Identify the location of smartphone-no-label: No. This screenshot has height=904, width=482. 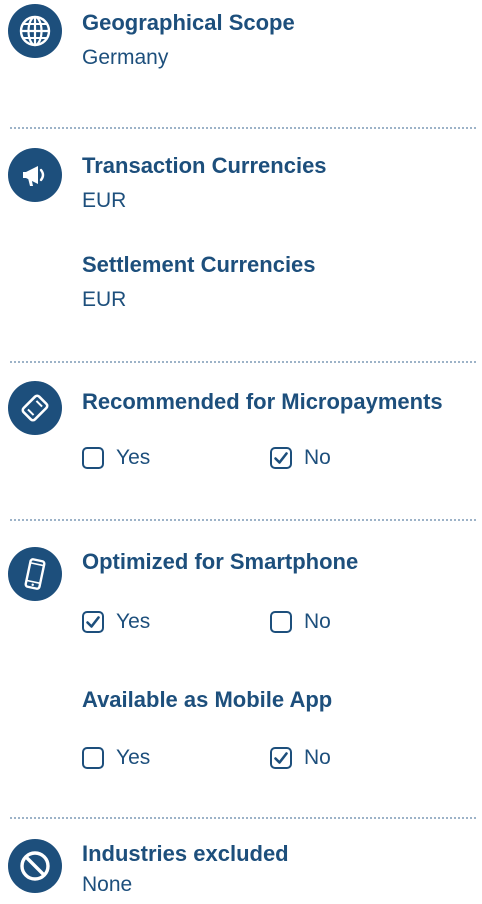
(317, 621).